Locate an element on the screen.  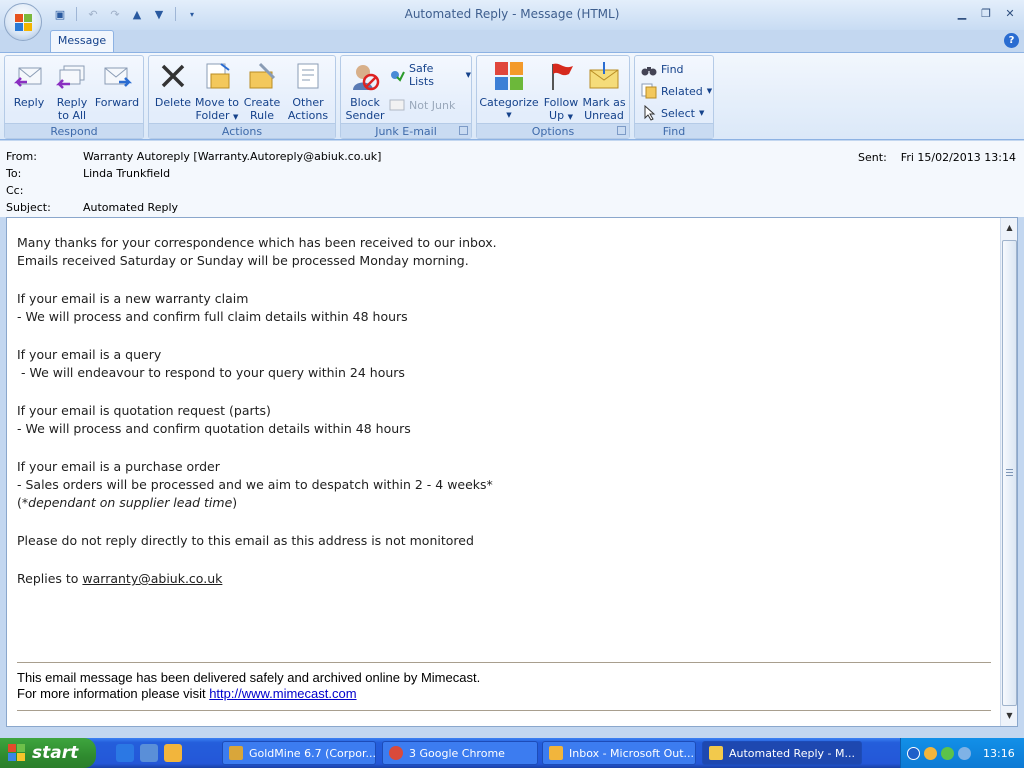
subject-row: Subject: Automated Reply is located at coordinates (92, 209).